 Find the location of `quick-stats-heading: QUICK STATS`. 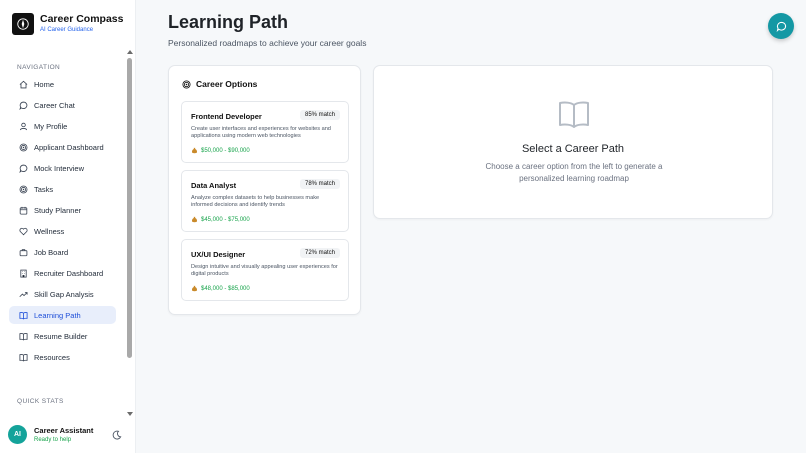

quick-stats-heading: QUICK STATS is located at coordinates (40, 401).